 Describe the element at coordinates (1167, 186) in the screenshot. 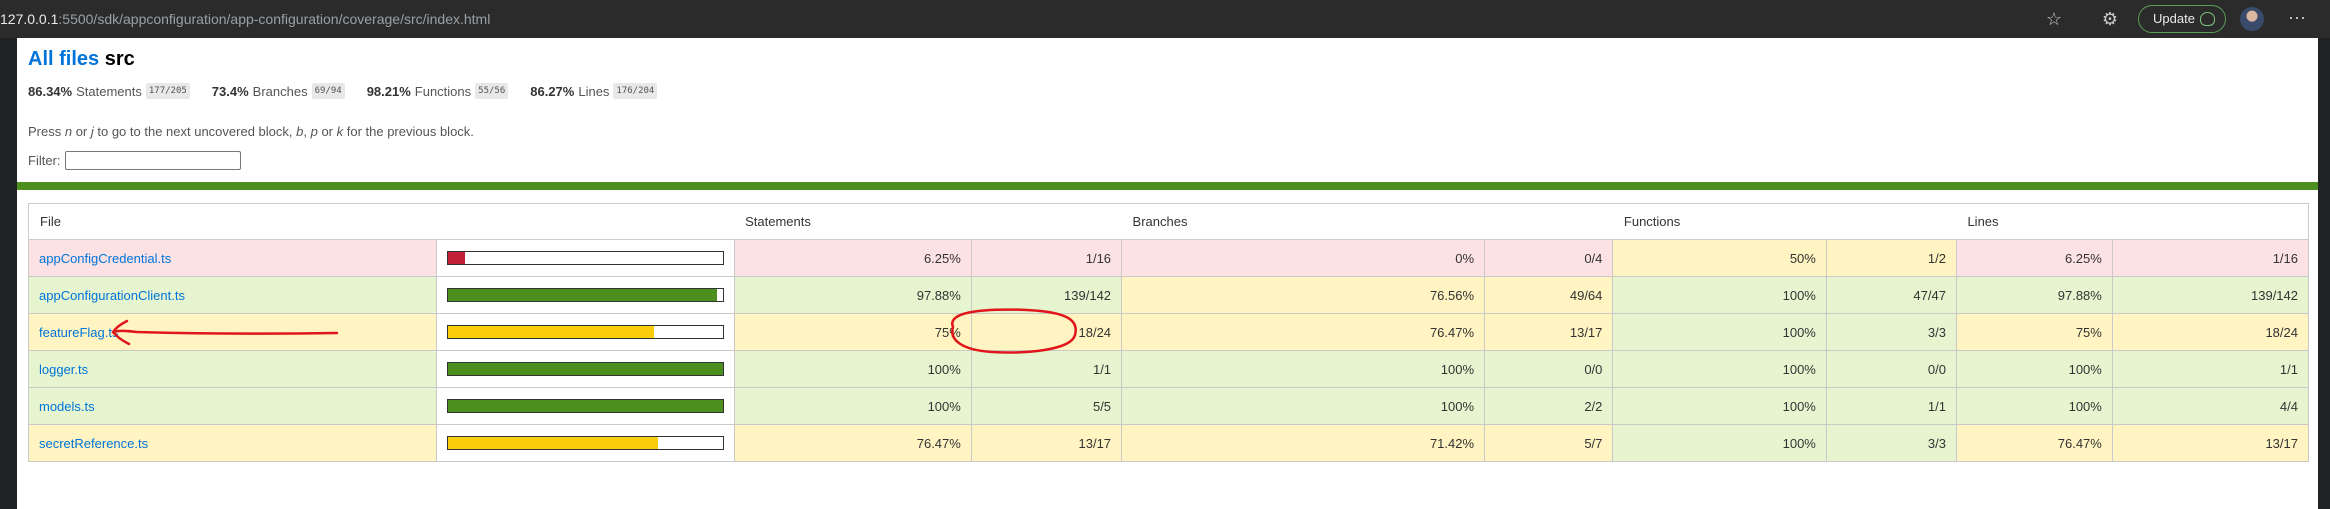

I see `status-line` at that location.